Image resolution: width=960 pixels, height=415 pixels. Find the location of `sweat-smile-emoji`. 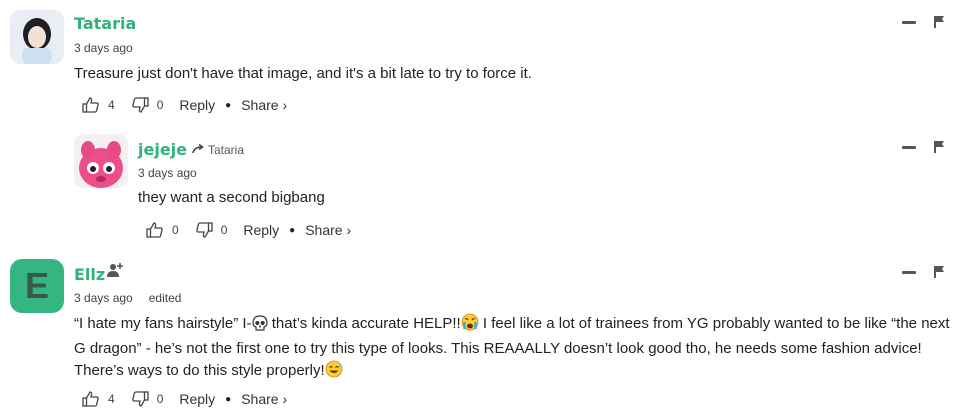

sweat-smile-emoji is located at coordinates (334, 372).